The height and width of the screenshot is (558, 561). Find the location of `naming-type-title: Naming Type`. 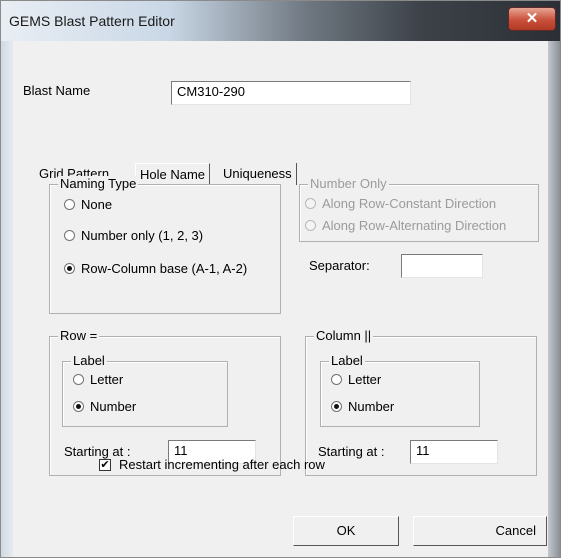

naming-type-title: Naming Type is located at coordinates (98, 184).